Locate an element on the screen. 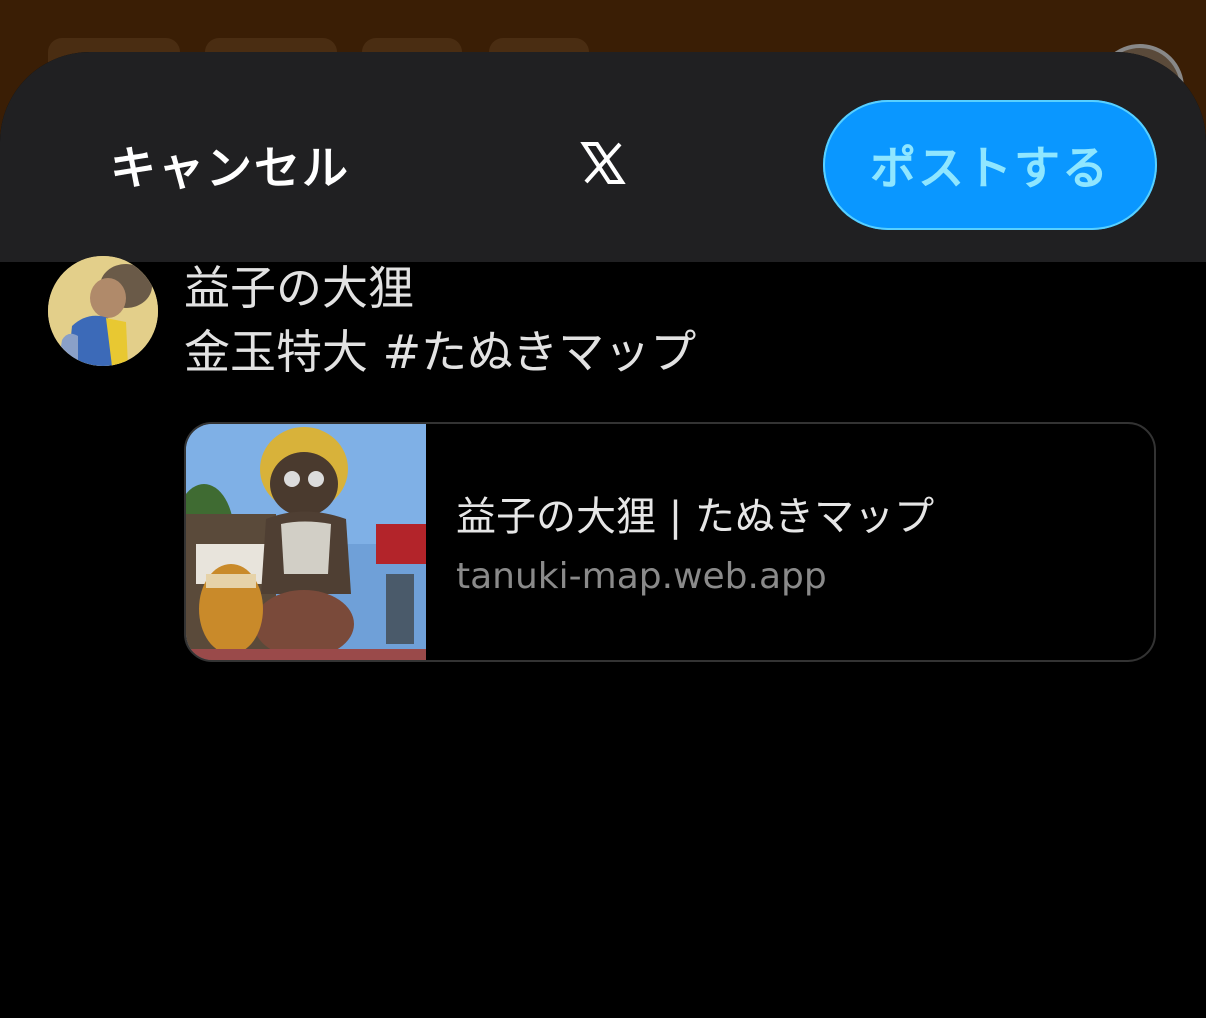 The width and height of the screenshot is (1206, 1018). cancel-button: キャンセル is located at coordinates (230, 165).